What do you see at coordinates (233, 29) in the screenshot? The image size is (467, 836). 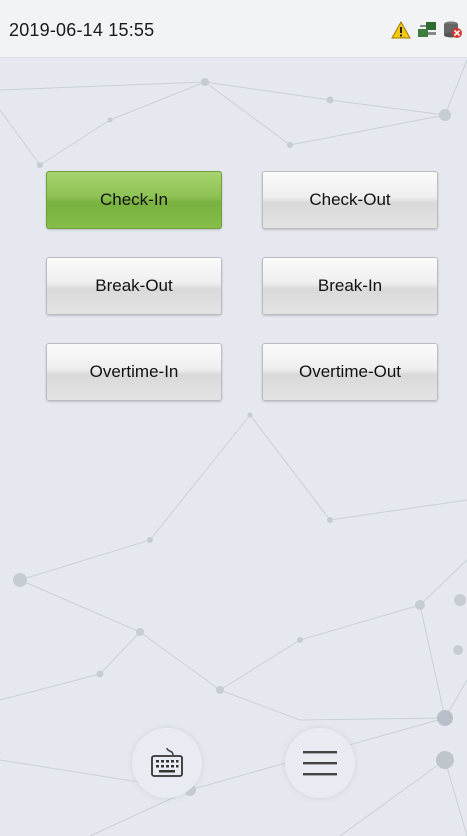 I see `status-bar: 2019-06-14 15:55` at bounding box center [233, 29].